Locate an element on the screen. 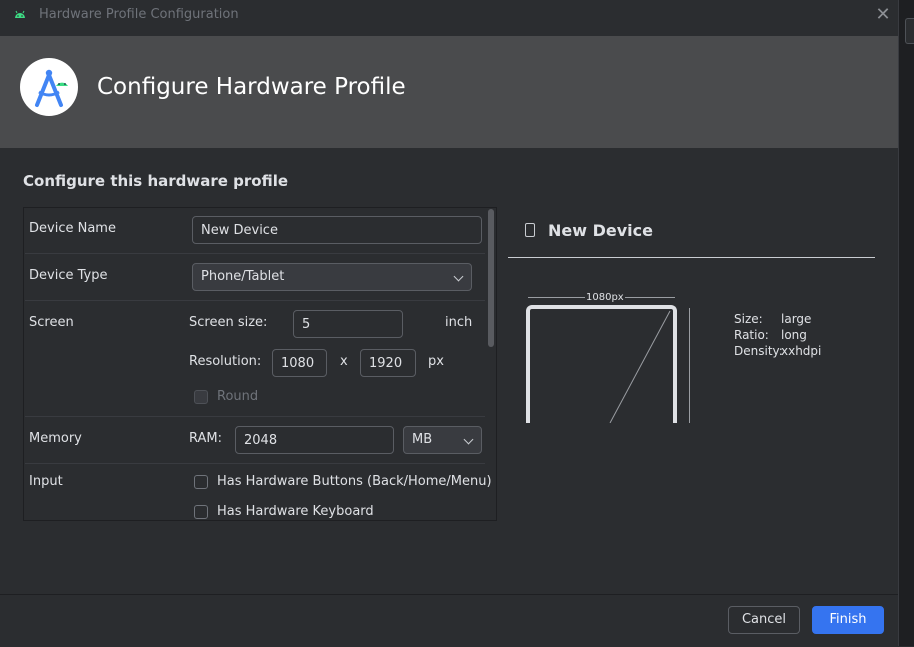  device-name-input is located at coordinates (337, 230).